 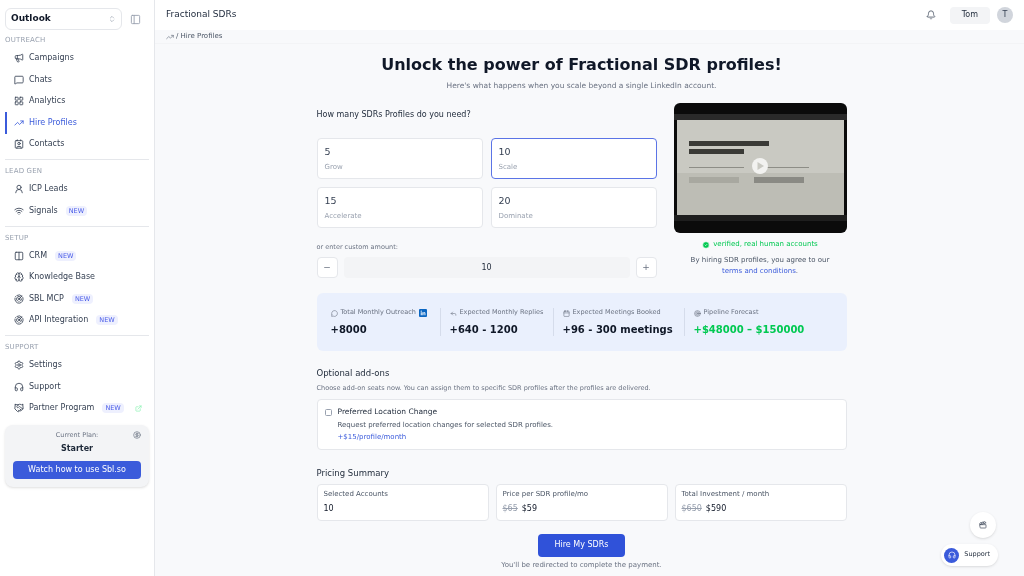 What do you see at coordinates (484, 329) in the screenshot?
I see `stat-value: +640 - 1200` at bounding box center [484, 329].